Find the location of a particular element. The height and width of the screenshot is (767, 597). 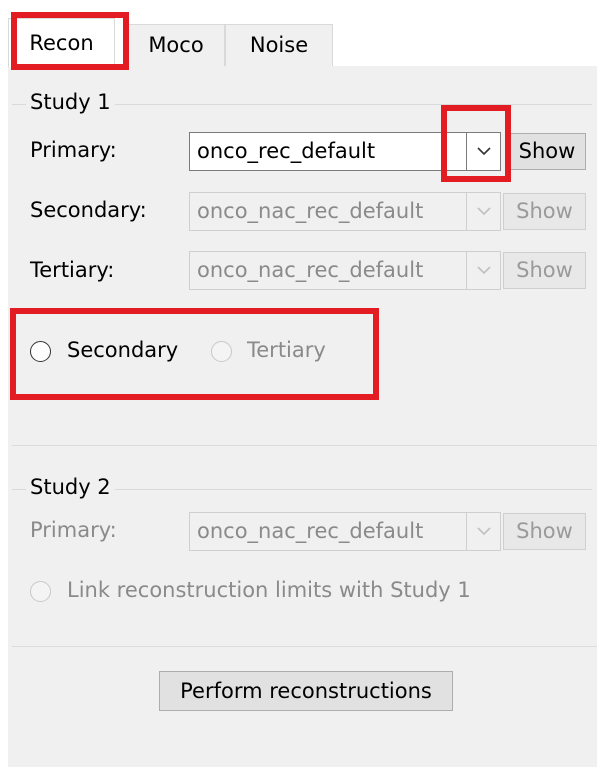

study2-divider is located at coordinates (304, 646).